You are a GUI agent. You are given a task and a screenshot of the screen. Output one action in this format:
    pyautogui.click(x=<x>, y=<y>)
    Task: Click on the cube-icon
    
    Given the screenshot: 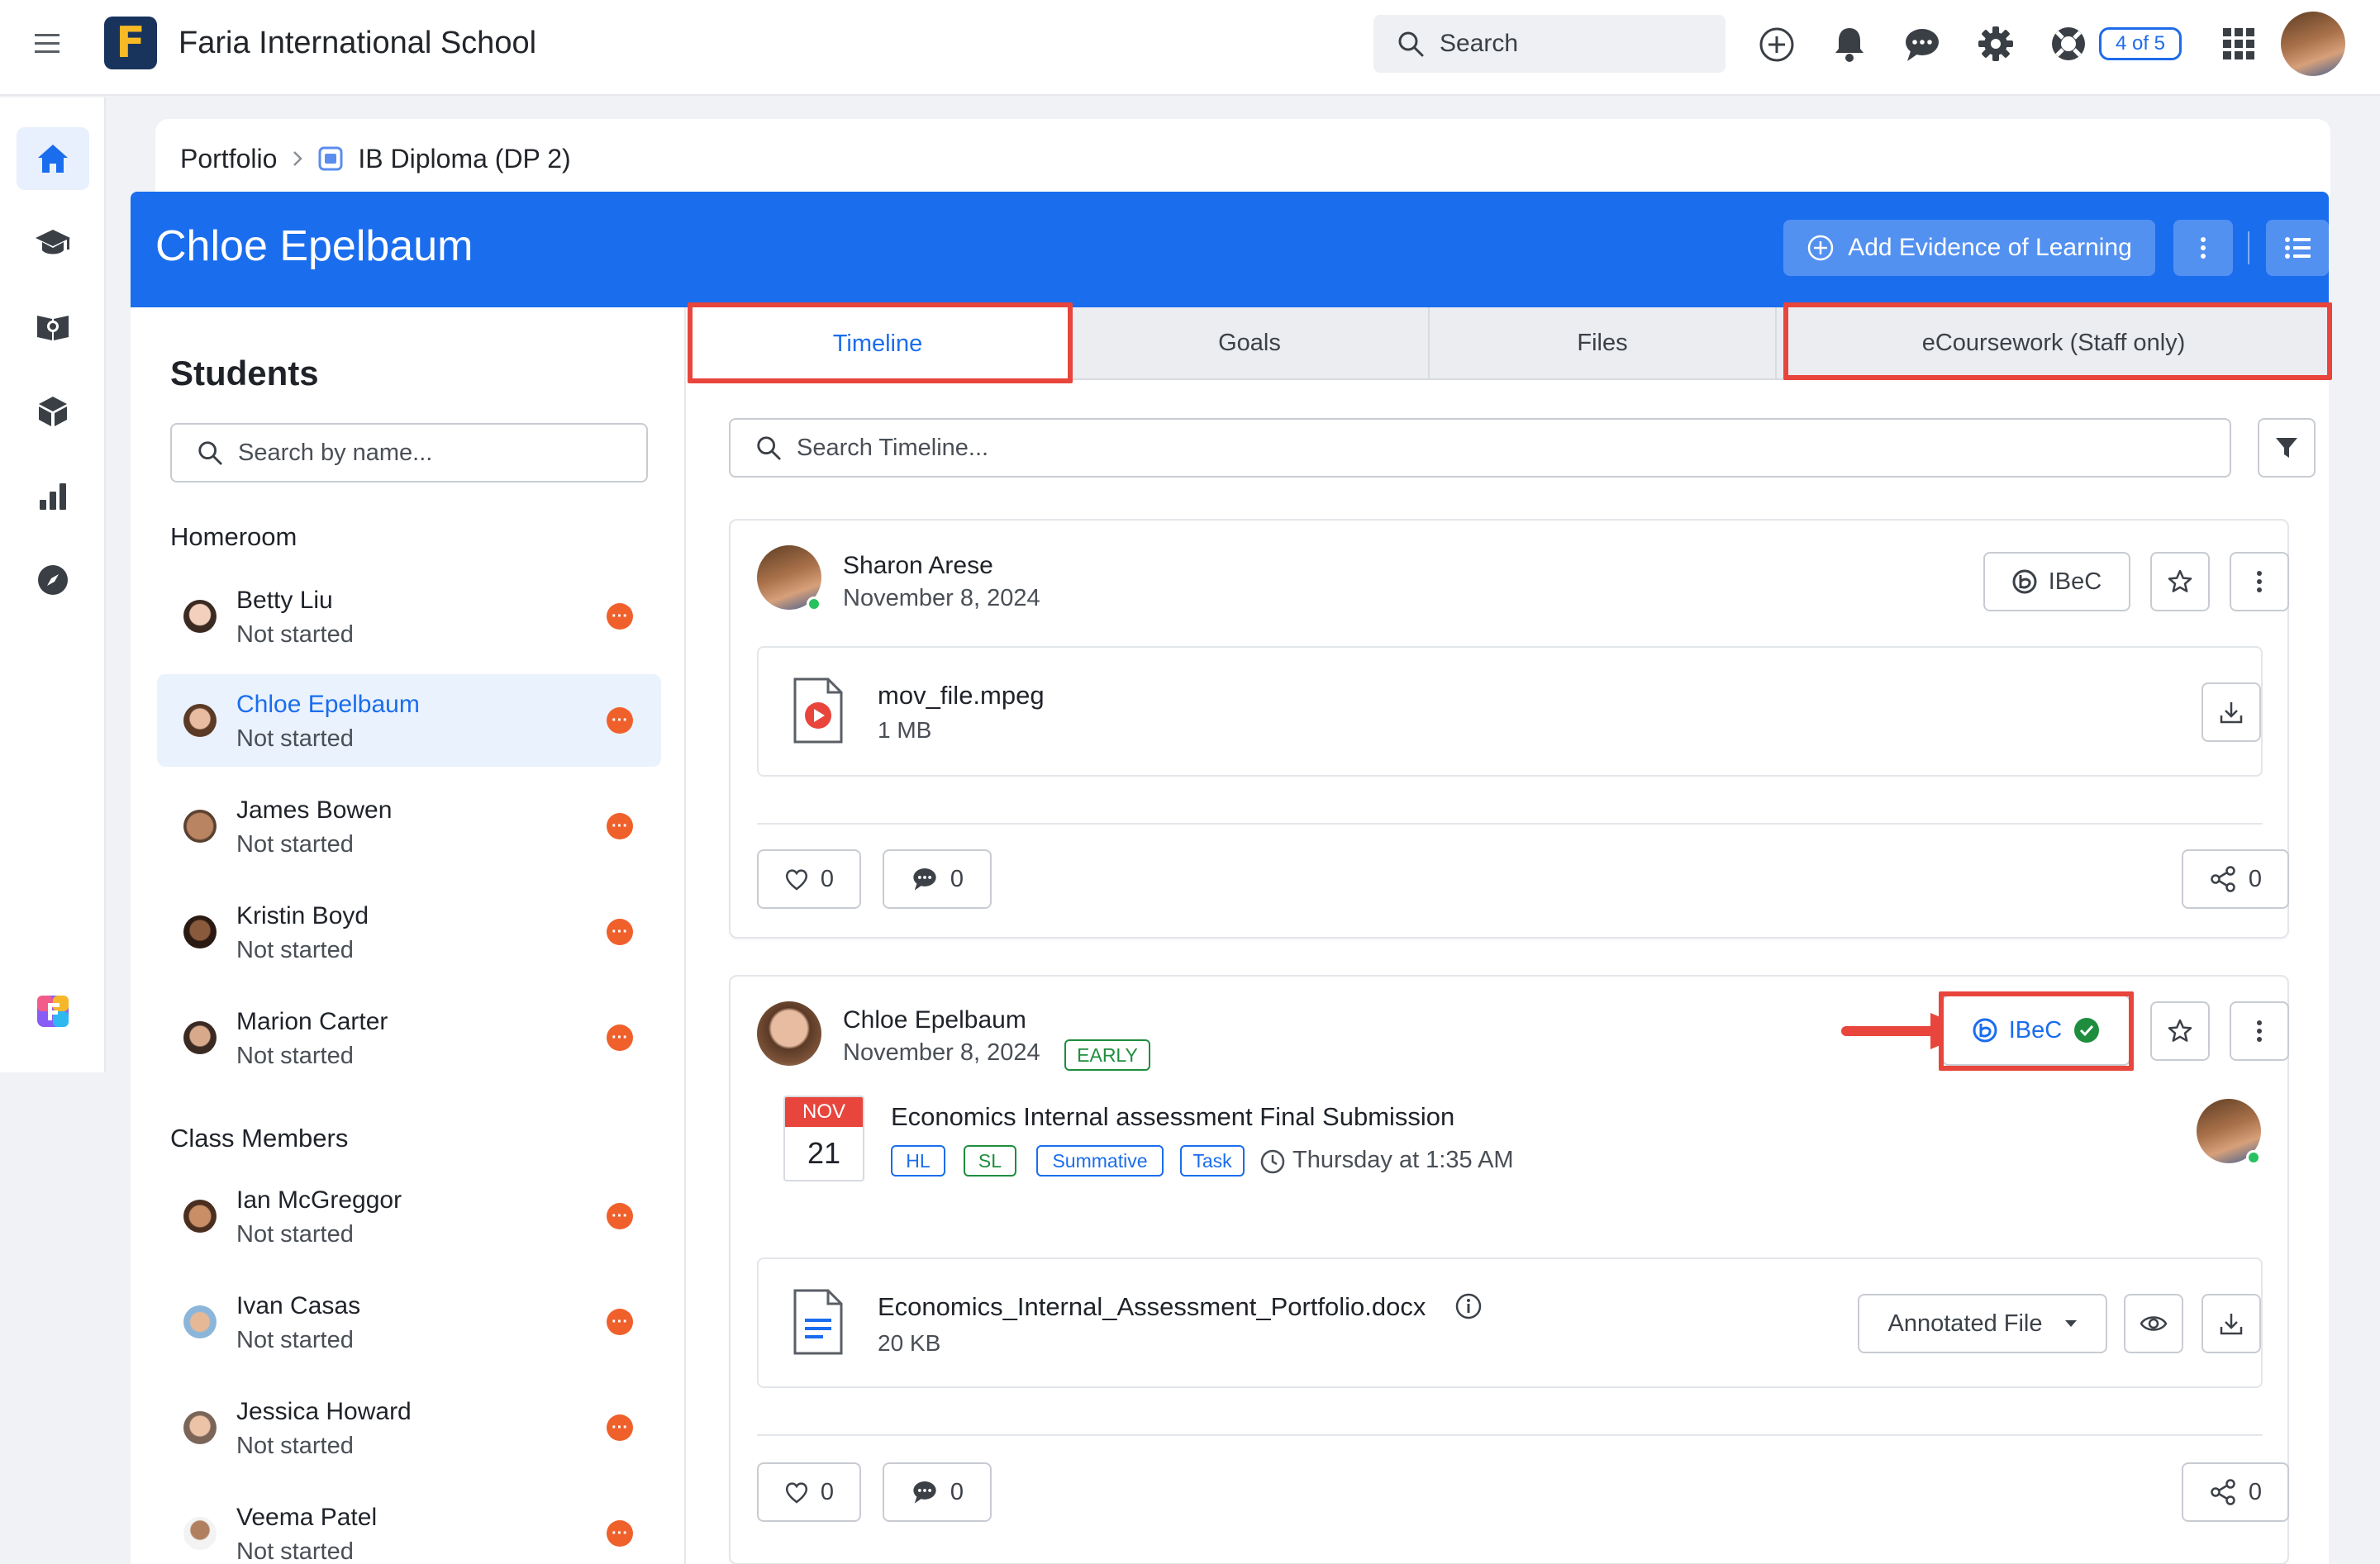 What is the action you would take?
    pyautogui.click(x=53, y=411)
    